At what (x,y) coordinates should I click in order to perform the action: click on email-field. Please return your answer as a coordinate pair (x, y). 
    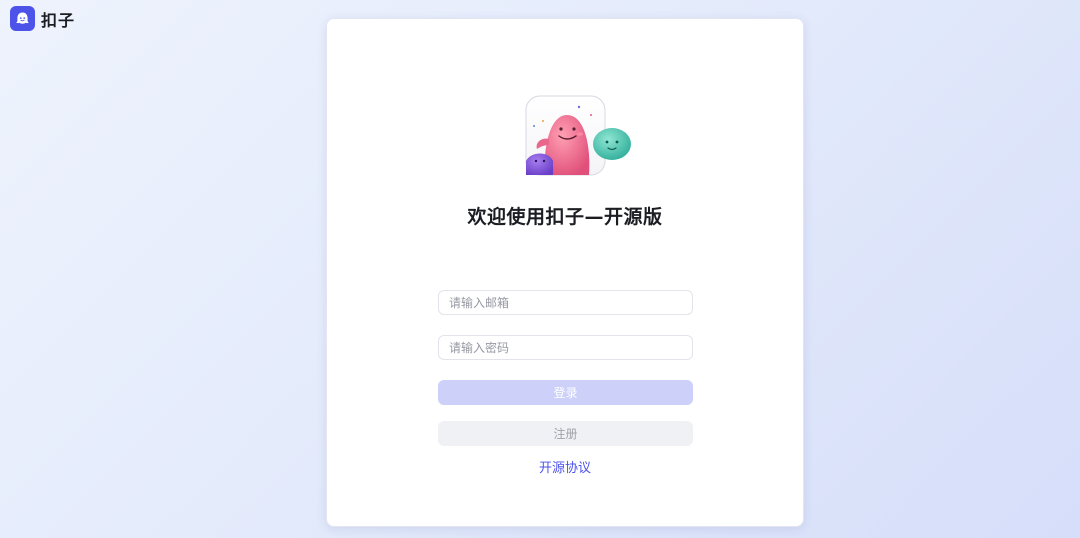
    Looking at the image, I should click on (565, 302).